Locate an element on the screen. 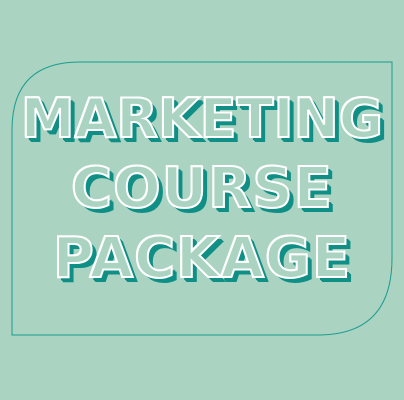 This screenshot has height=400, width=404. title-line-course: COURSE is located at coordinates (201, 188).